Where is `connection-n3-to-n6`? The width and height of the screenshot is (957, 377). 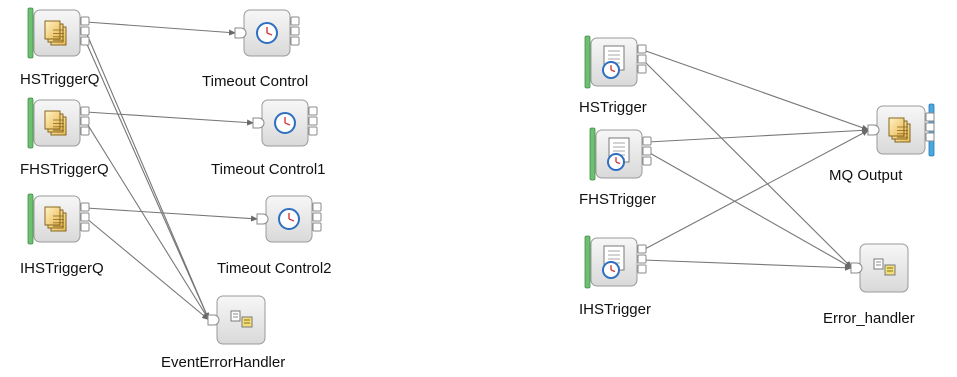 connection-n3-to-n6 is located at coordinates (172, 214).